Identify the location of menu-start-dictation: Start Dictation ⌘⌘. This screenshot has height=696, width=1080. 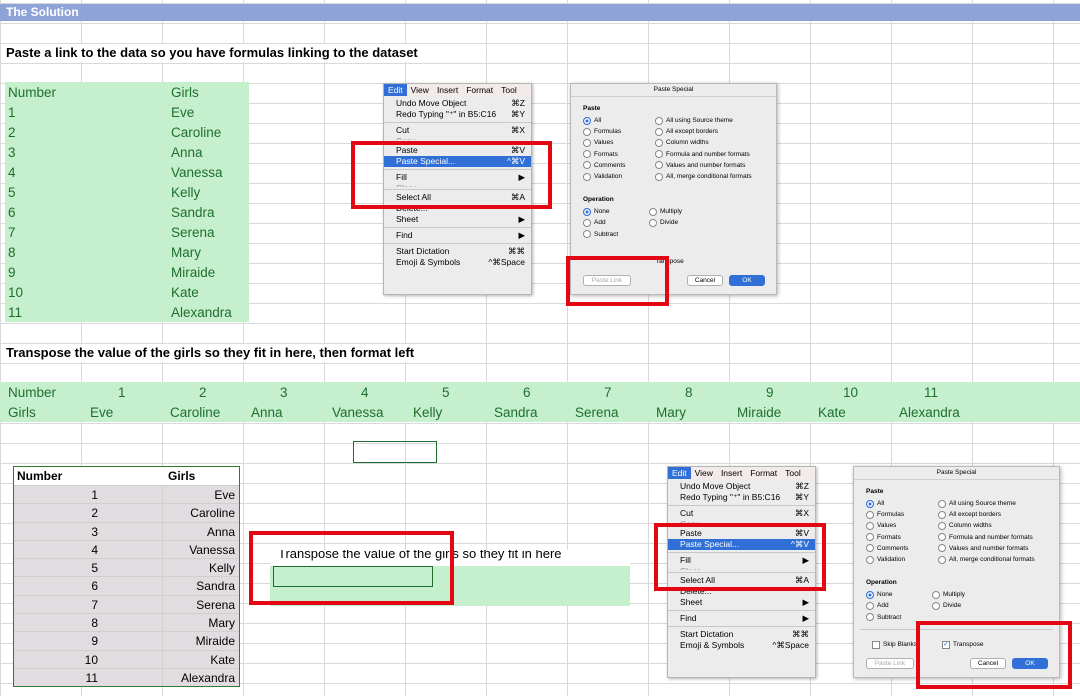
(457, 251).